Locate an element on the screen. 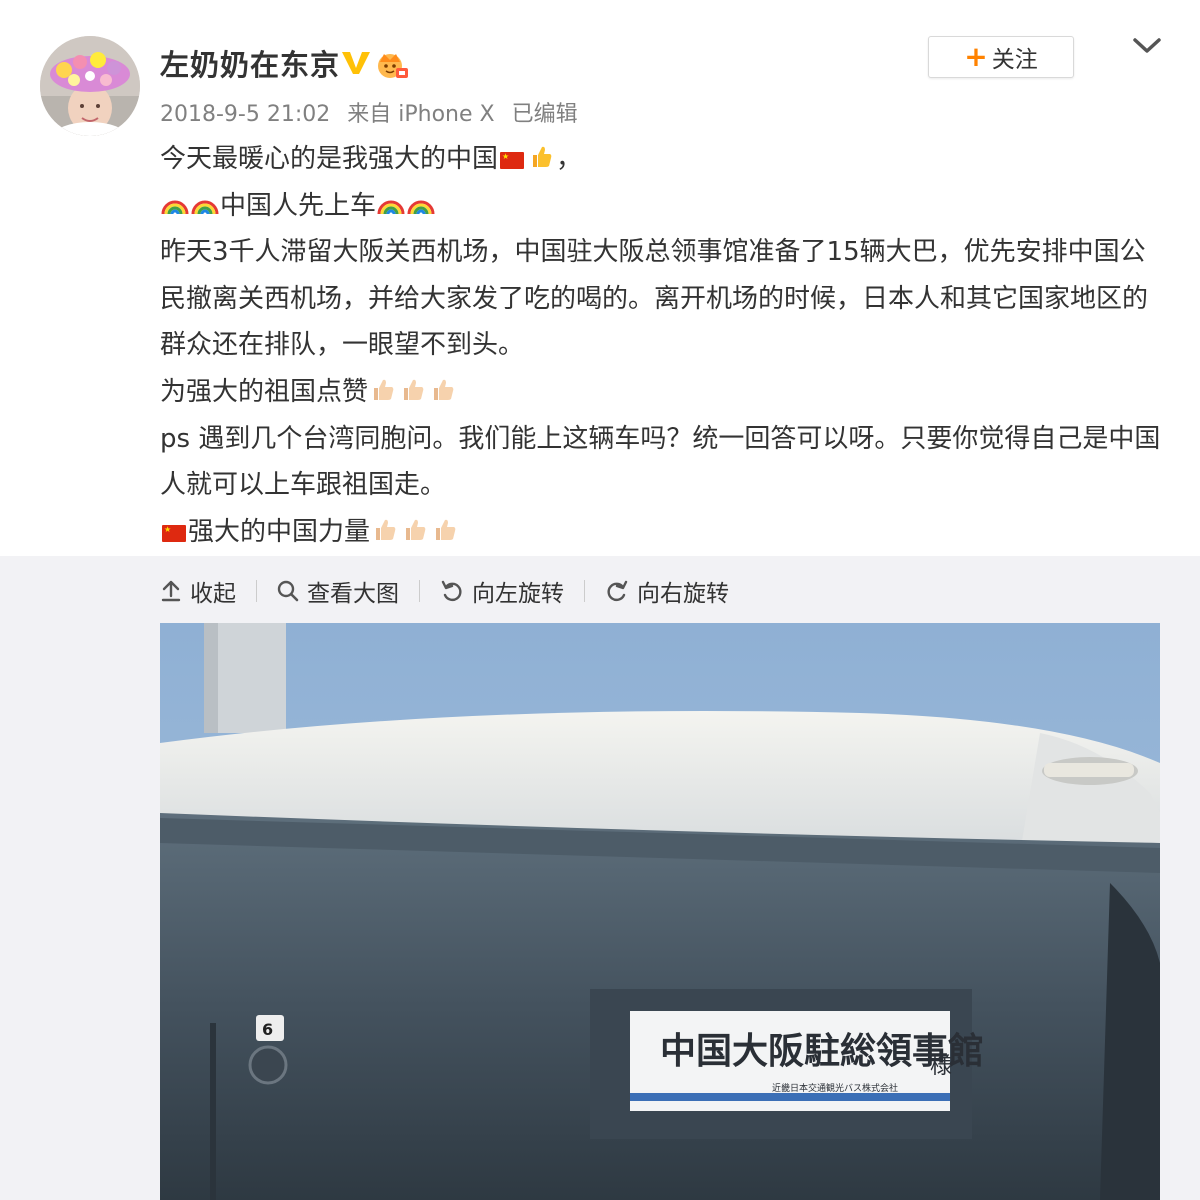 This screenshot has width=1200, height=1200. rotate-left-button: 向左旋转 is located at coordinates (502, 591).